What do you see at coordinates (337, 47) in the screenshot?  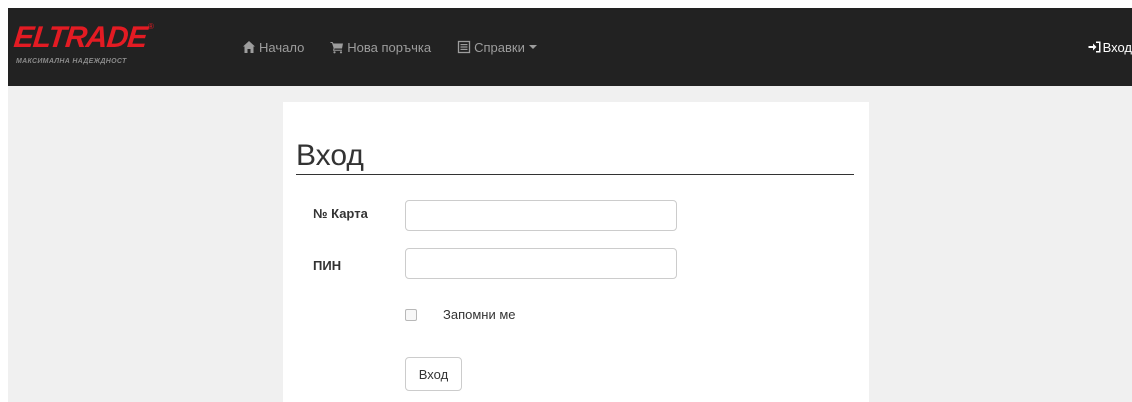 I see `shopping-cart-icon` at bounding box center [337, 47].